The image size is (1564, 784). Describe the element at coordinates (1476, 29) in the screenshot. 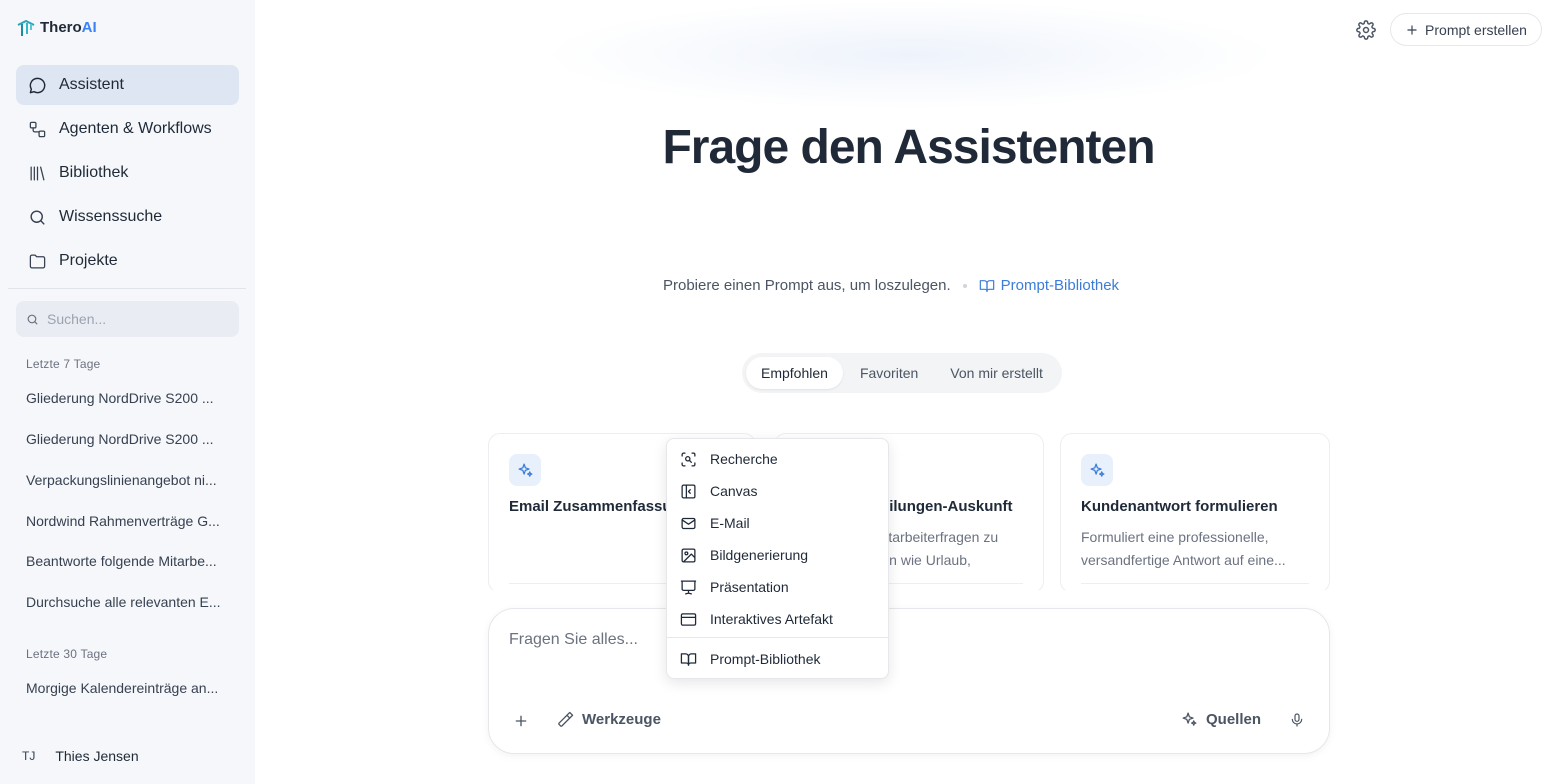

I see `create-prompt-label: Prompt erstellen` at that location.